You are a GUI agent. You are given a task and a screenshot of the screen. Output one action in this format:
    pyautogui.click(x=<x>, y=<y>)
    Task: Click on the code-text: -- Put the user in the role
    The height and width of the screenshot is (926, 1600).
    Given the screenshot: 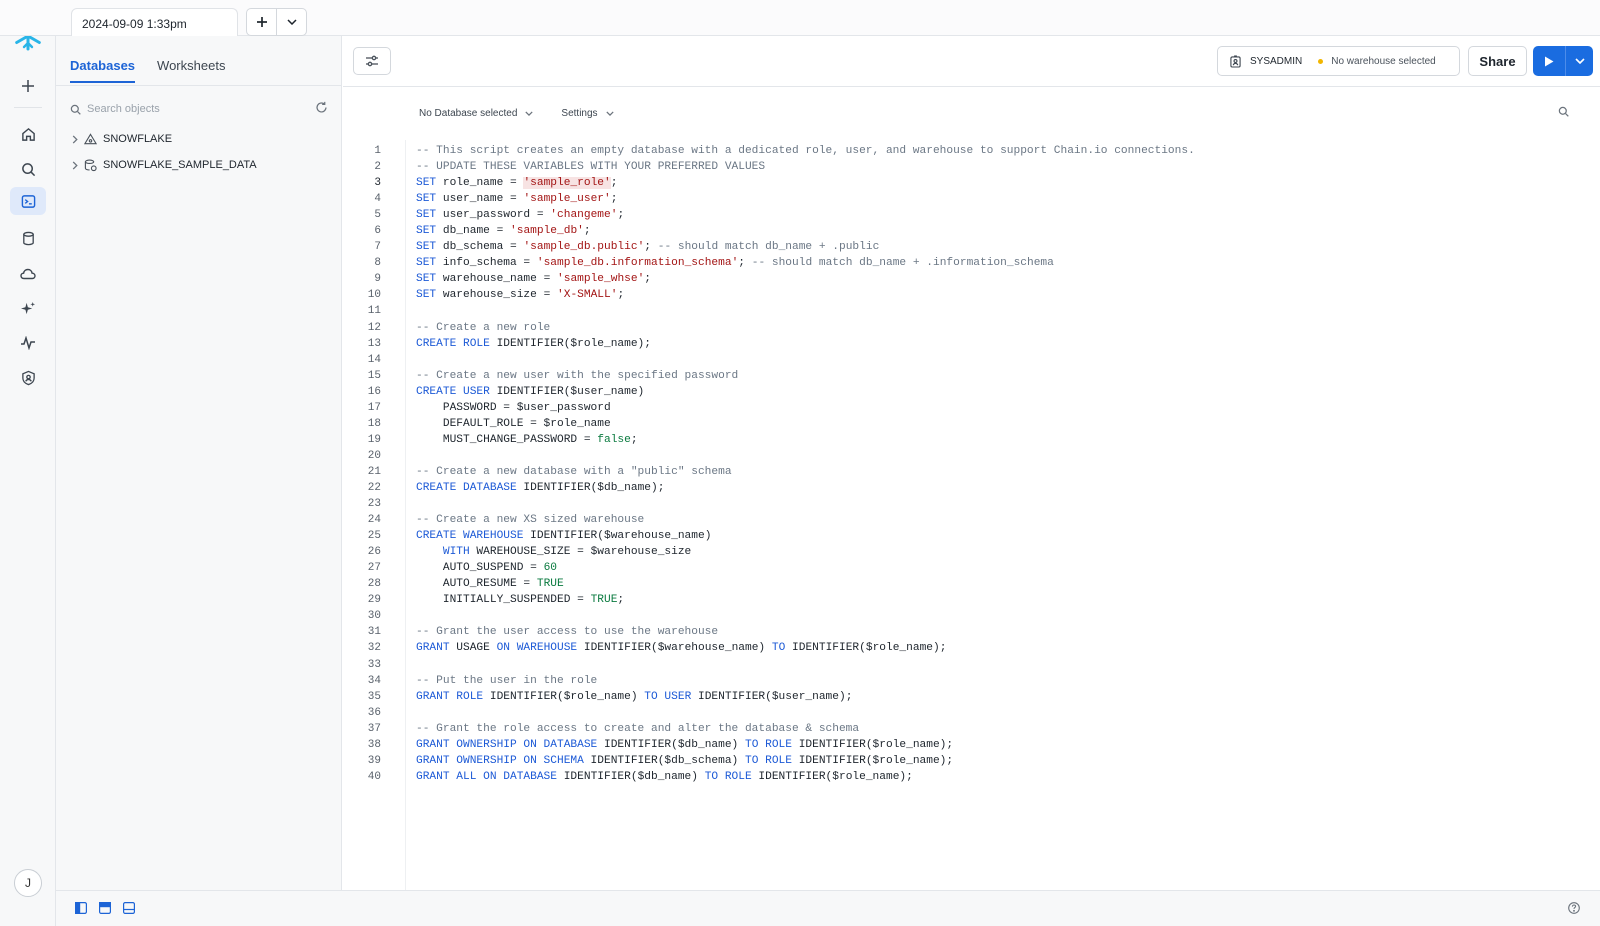 What is the action you would take?
    pyautogui.click(x=506, y=681)
    